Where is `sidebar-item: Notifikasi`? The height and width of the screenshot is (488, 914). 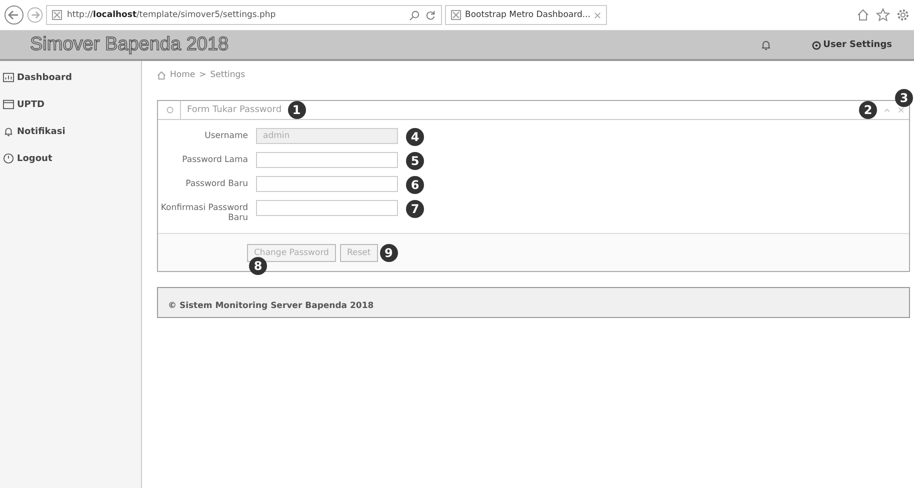 sidebar-item: Notifikasi is located at coordinates (70, 134).